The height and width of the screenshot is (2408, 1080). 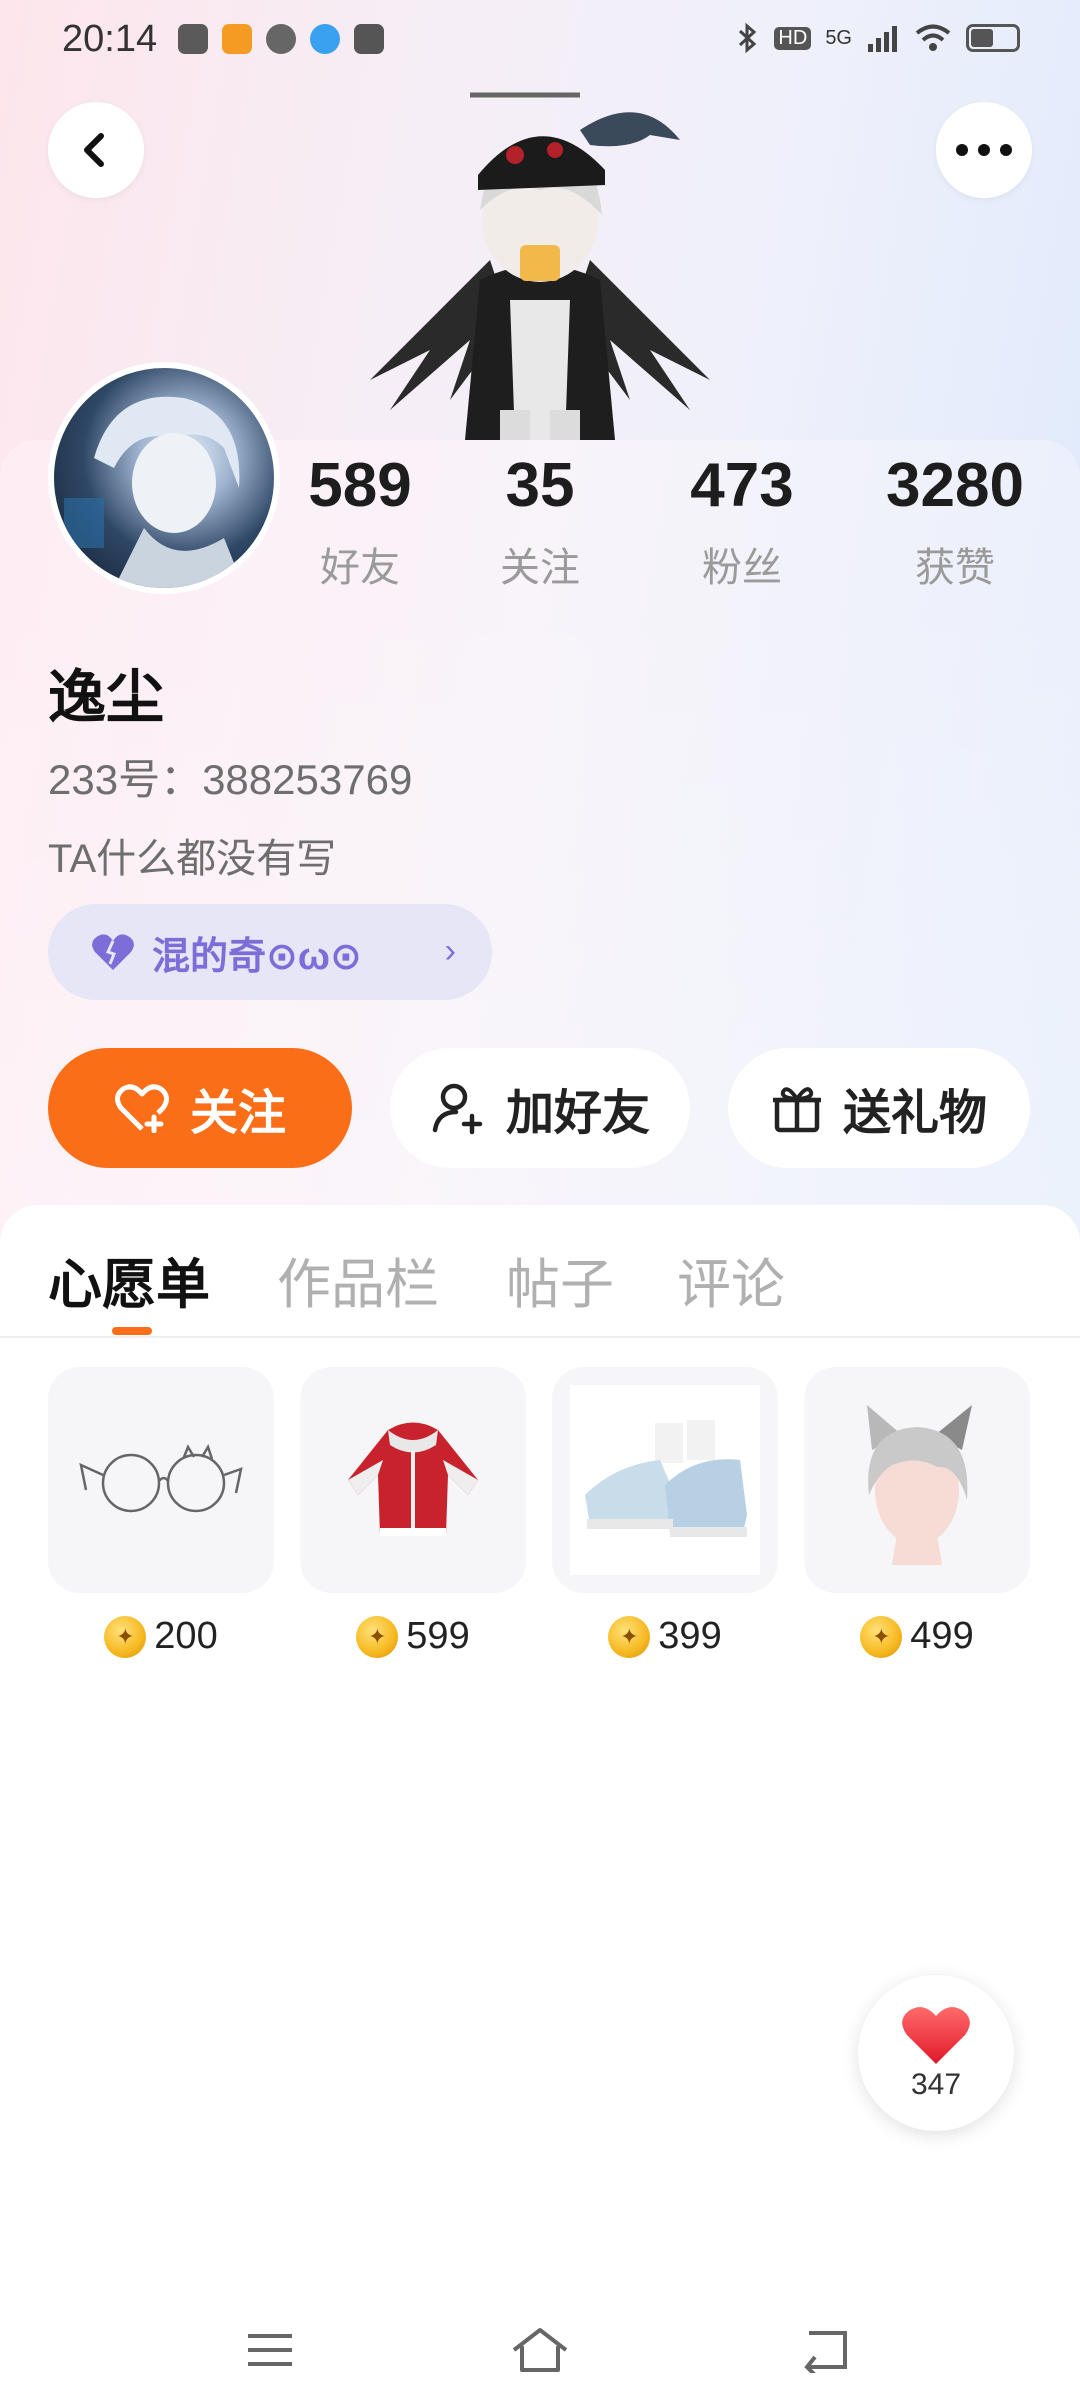 What do you see at coordinates (540, 1337) in the screenshot?
I see `tab-divider` at bounding box center [540, 1337].